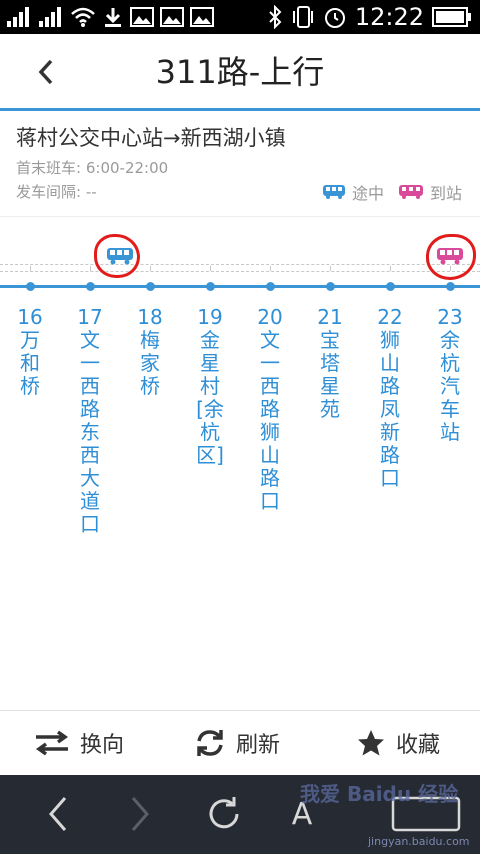 This screenshot has height=854, width=480. What do you see at coordinates (150, 317) in the screenshot?
I see `stop-number: 18` at bounding box center [150, 317].